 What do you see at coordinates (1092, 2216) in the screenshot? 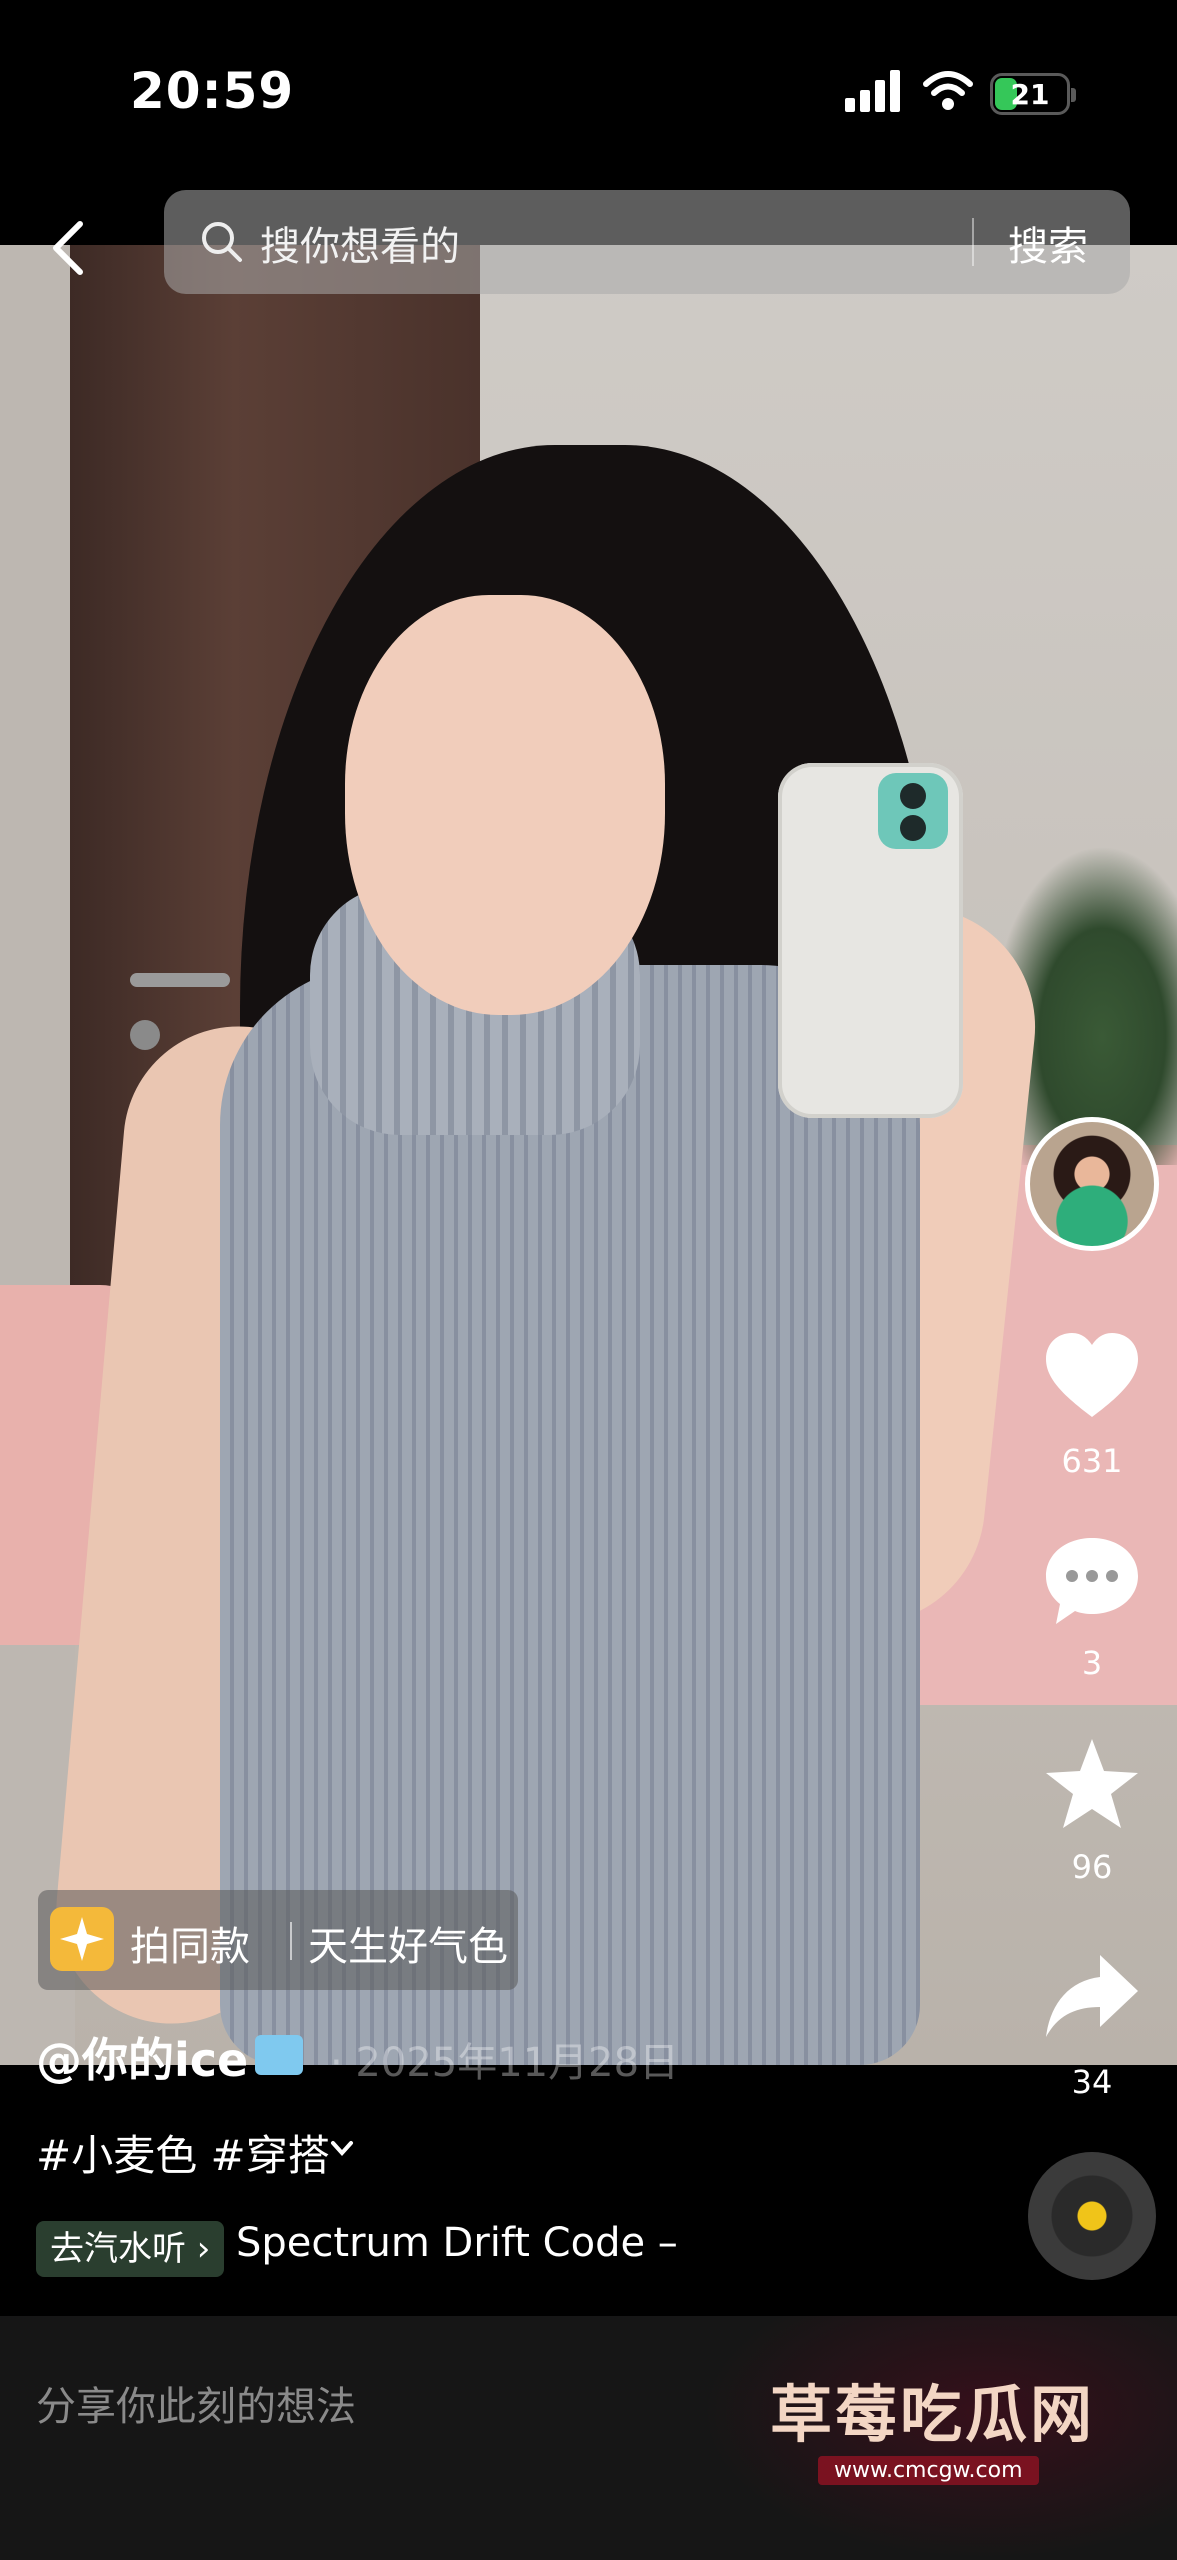
I see `music-disc-icon` at bounding box center [1092, 2216].